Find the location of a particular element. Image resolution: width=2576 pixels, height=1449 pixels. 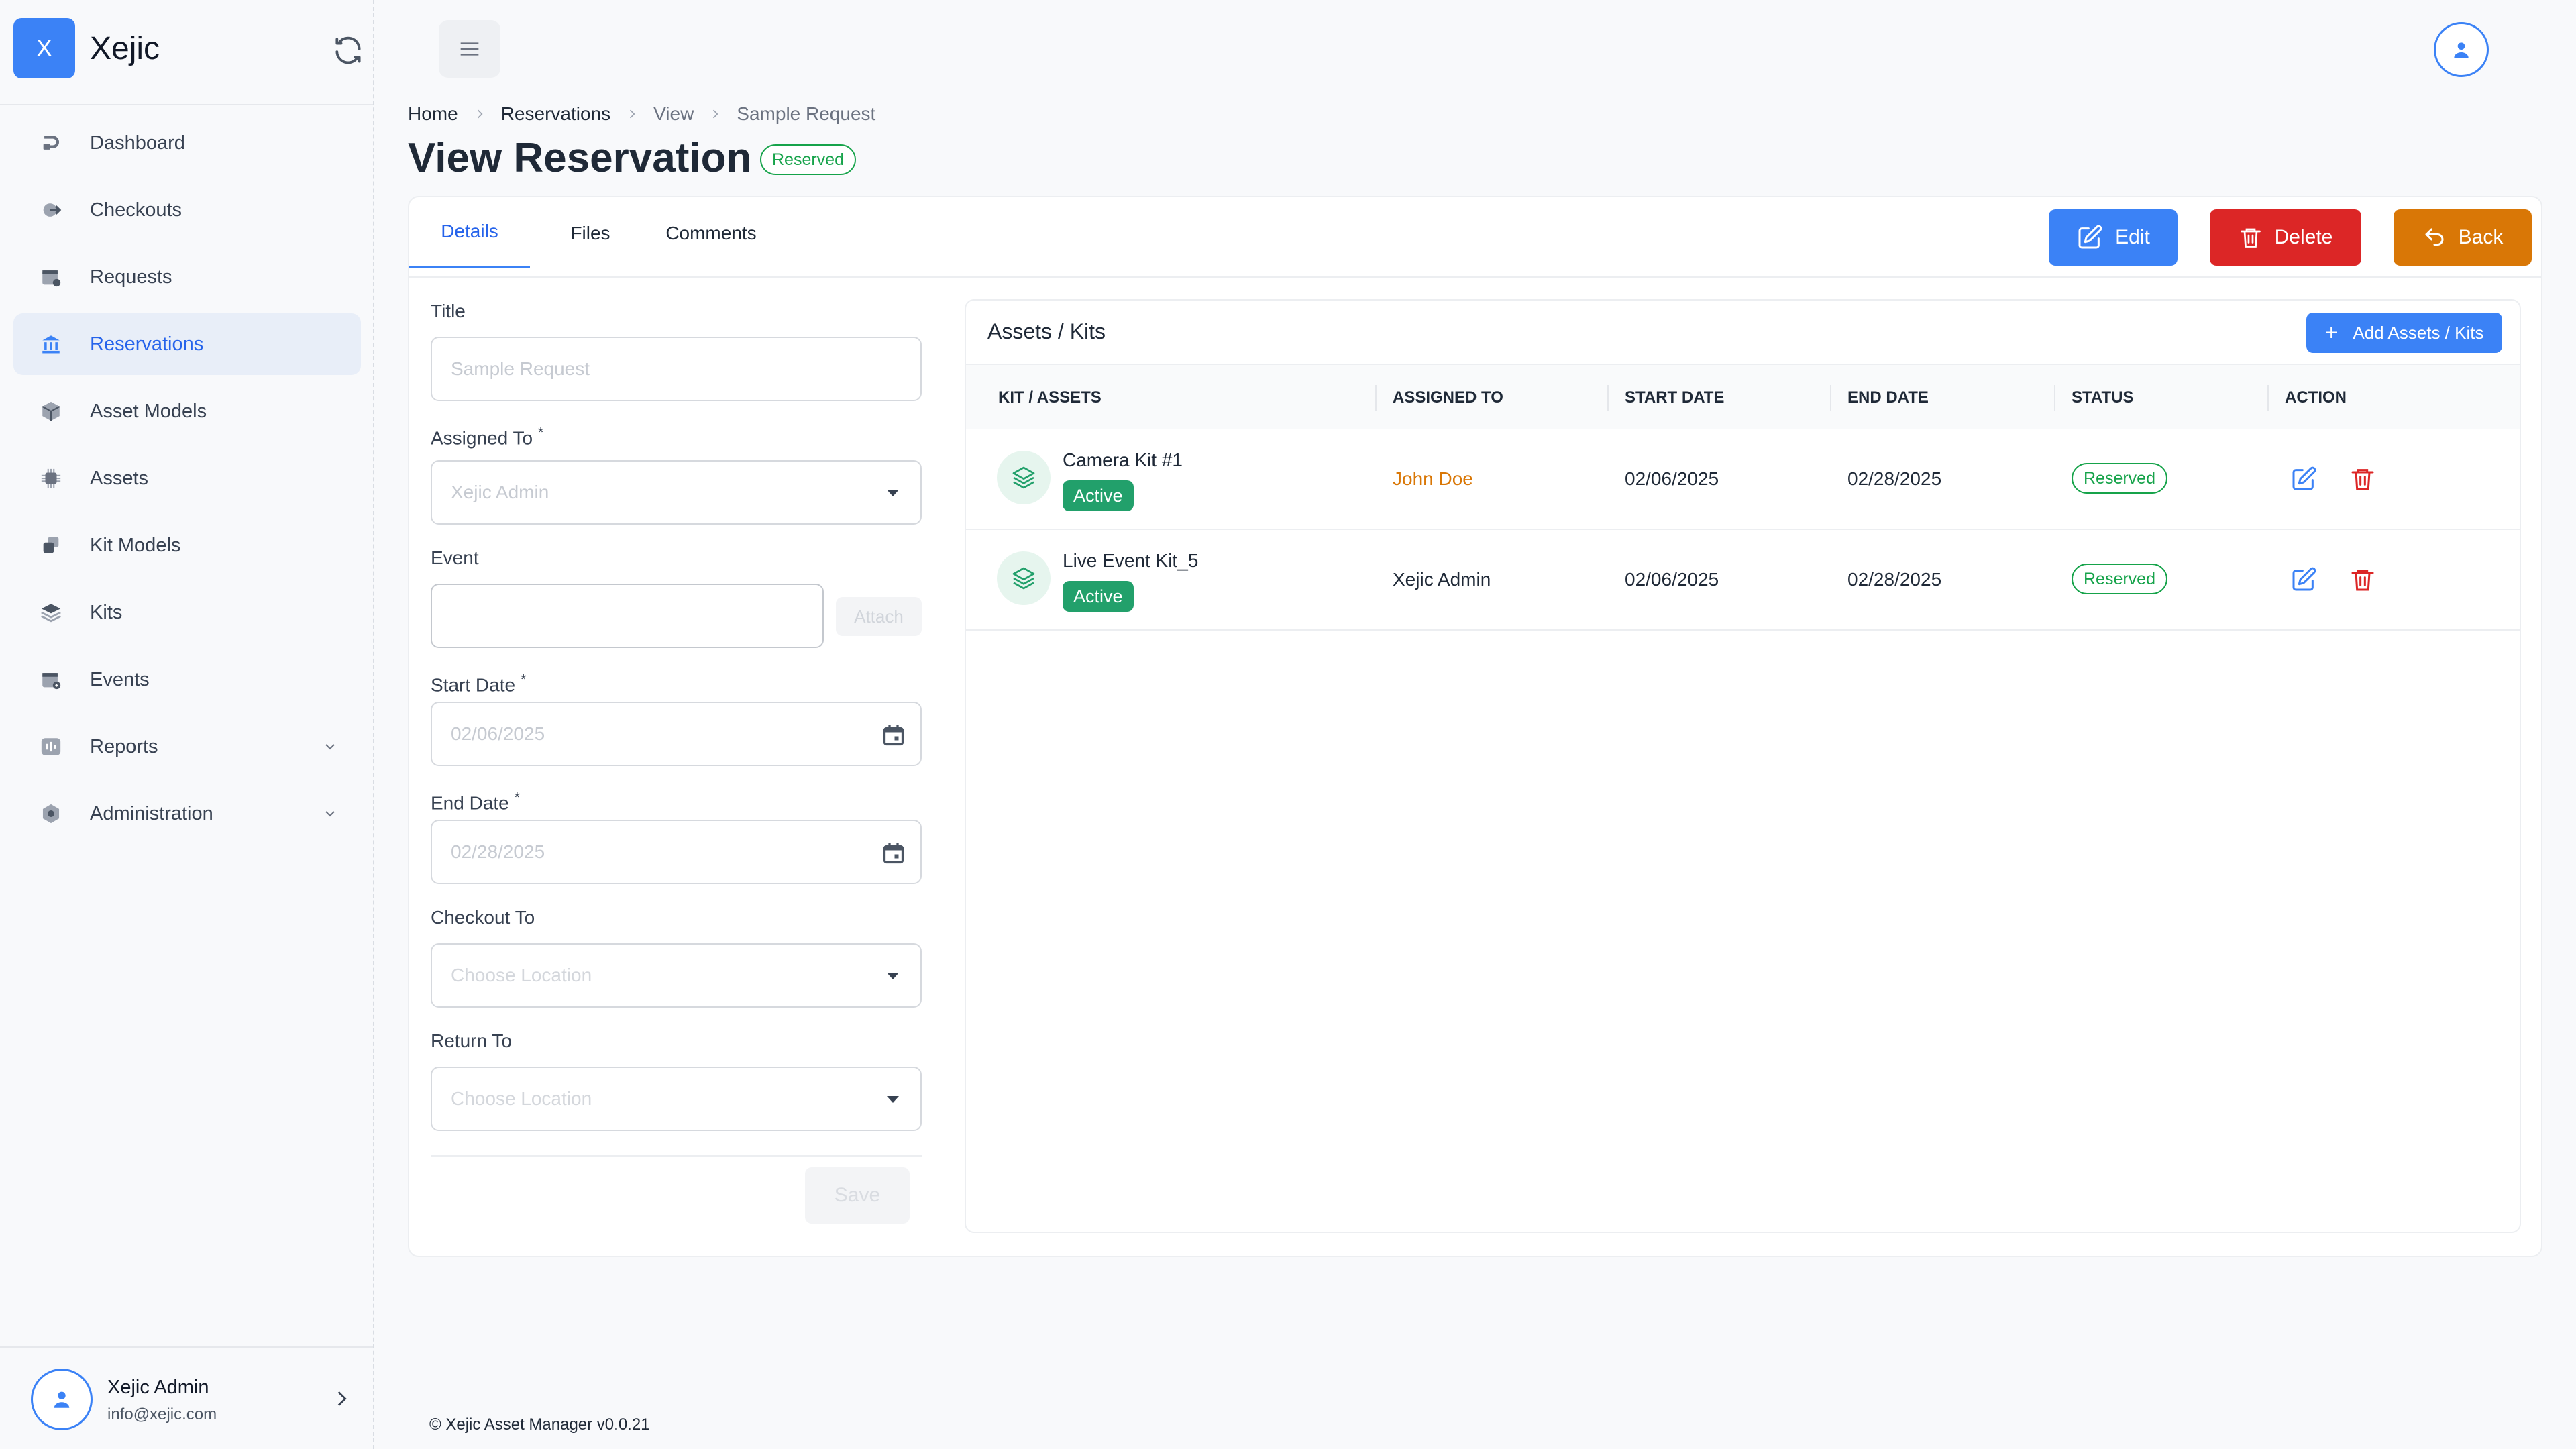

sidebar-item-assets: Assets is located at coordinates (187, 478).